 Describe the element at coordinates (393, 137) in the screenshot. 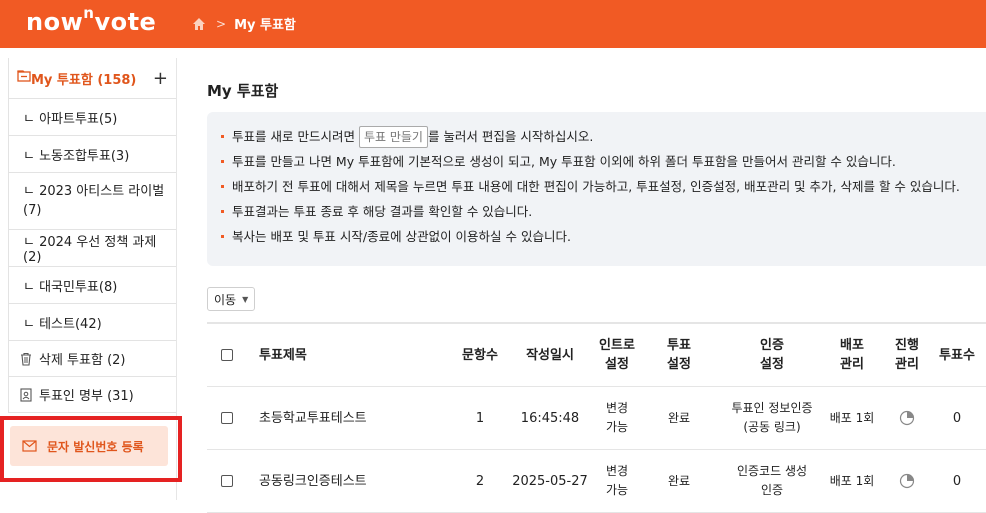

I see `create-vote-hint-button: 투표 만들기` at that location.